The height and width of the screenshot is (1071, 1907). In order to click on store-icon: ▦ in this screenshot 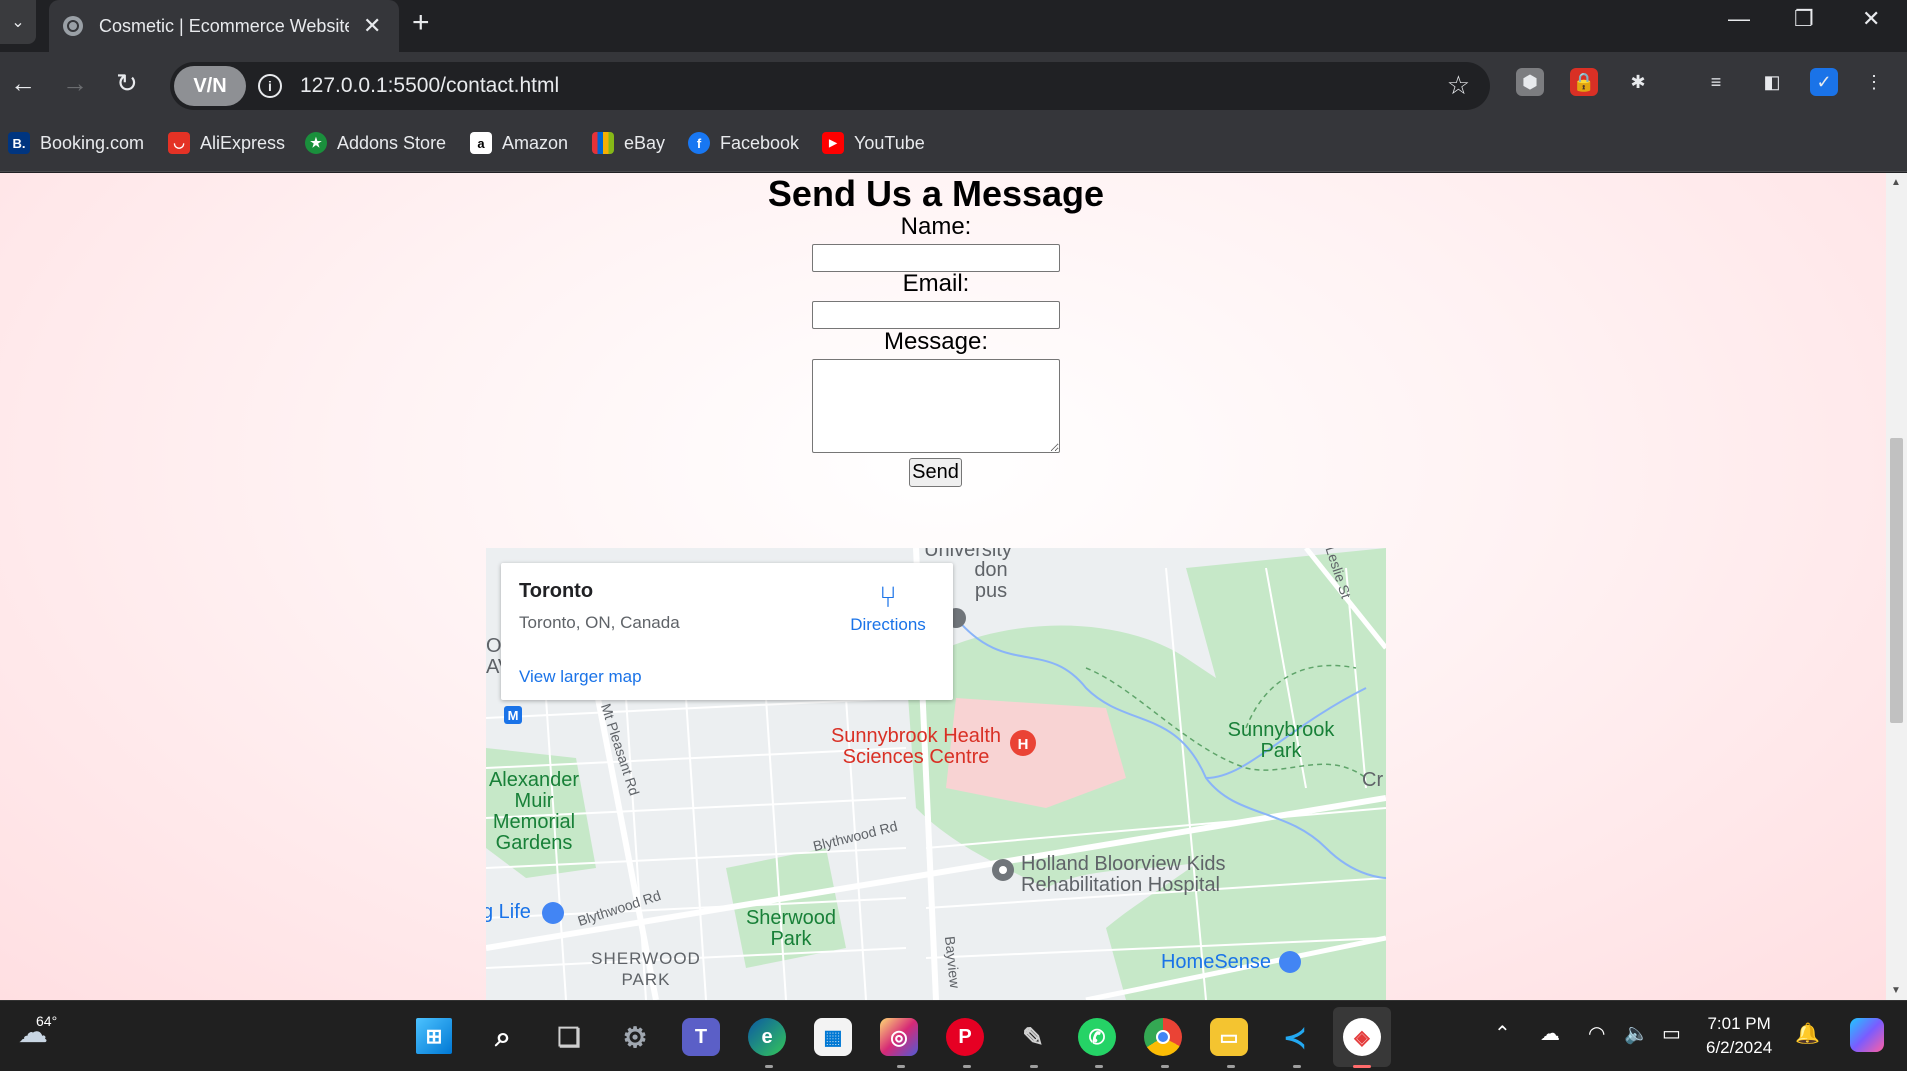, I will do `click(833, 1037)`.